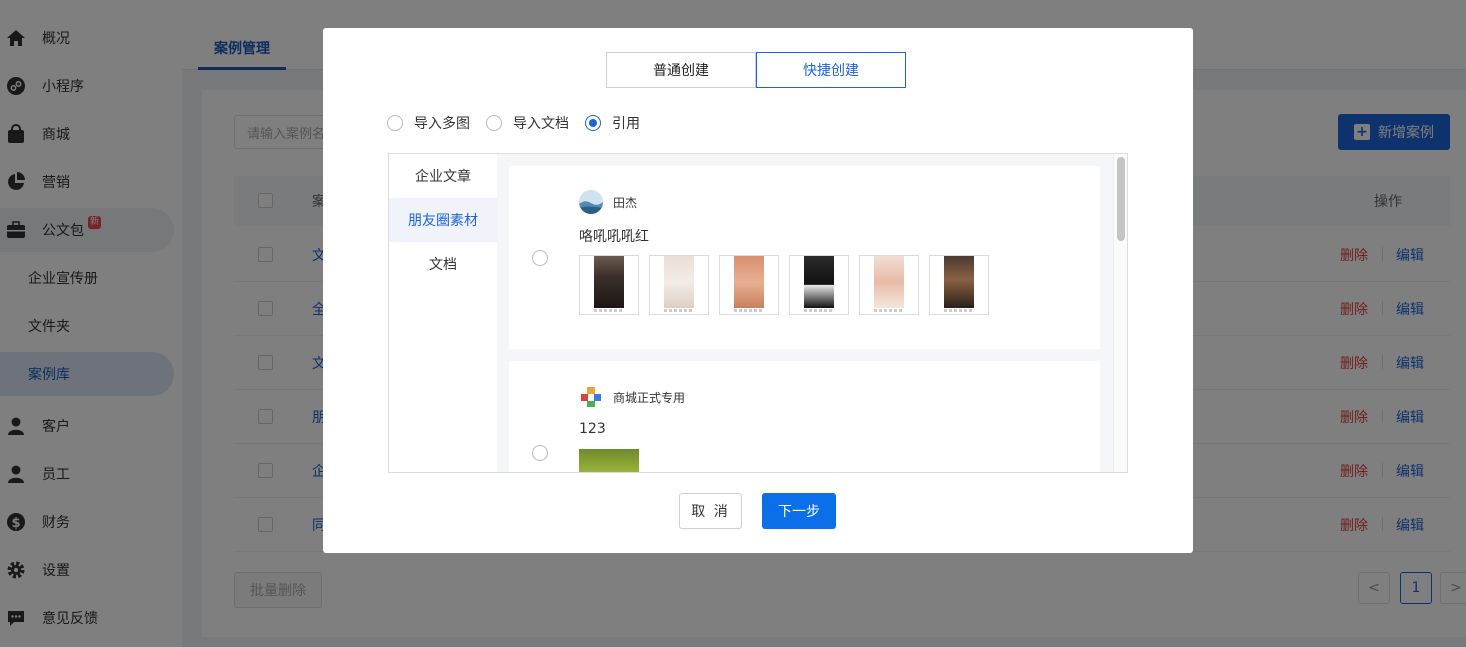  What do you see at coordinates (710, 511) in the screenshot?
I see `cancel-button: 取 消` at bounding box center [710, 511].